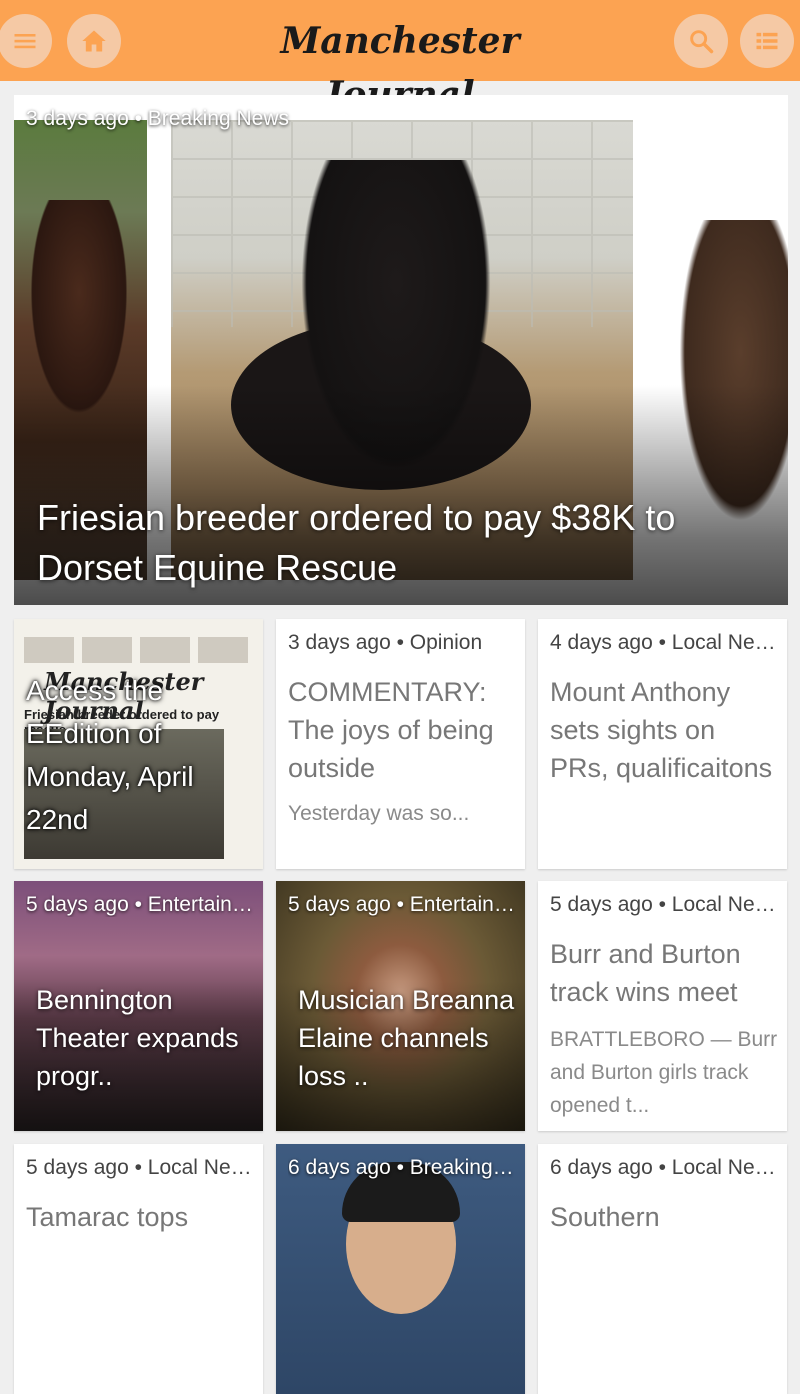 This screenshot has width=800, height=1394. I want to click on search-icon, so click(702, 42).